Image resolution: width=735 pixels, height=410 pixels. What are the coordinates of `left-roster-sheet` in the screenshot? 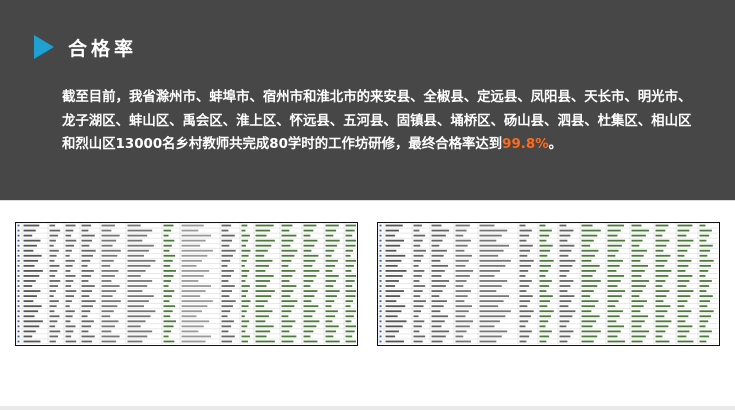 It's located at (186, 284).